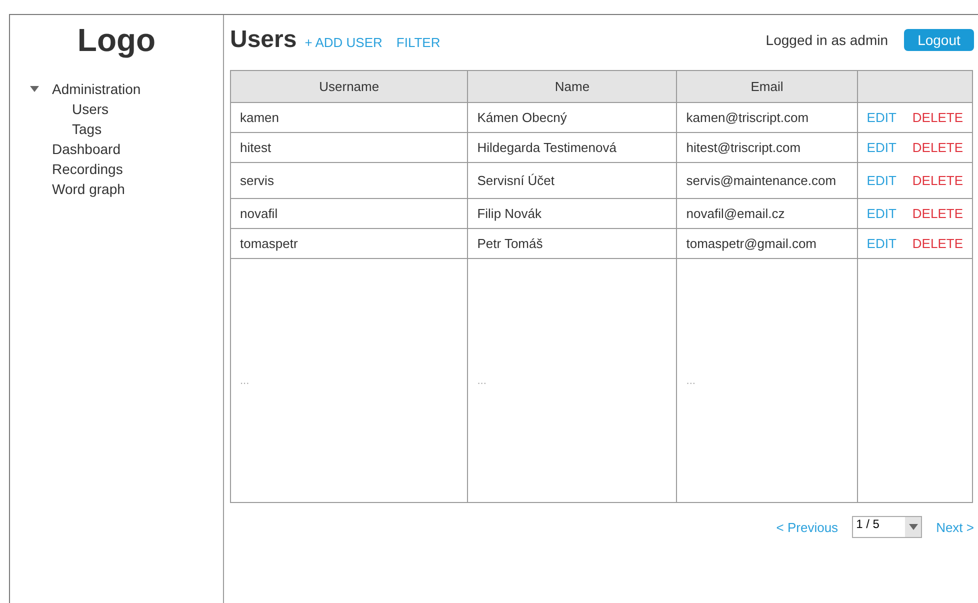 This screenshot has height=603, width=978. I want to click on table-cell: novafil@email.cz, so click(767, 213).